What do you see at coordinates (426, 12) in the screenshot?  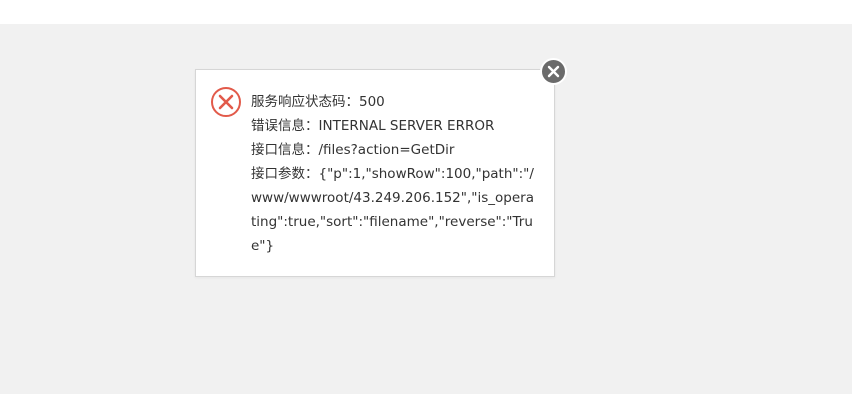 I see `top-strip` at bounding box center [426, 12].